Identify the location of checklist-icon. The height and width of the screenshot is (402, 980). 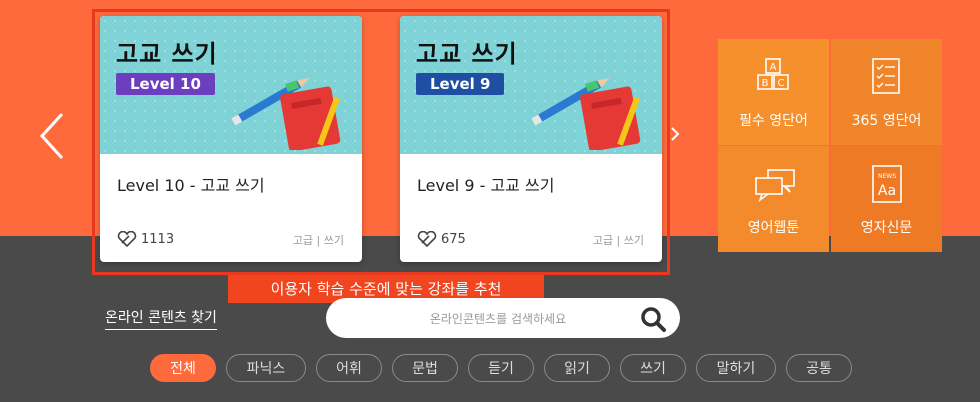
(886, 76).